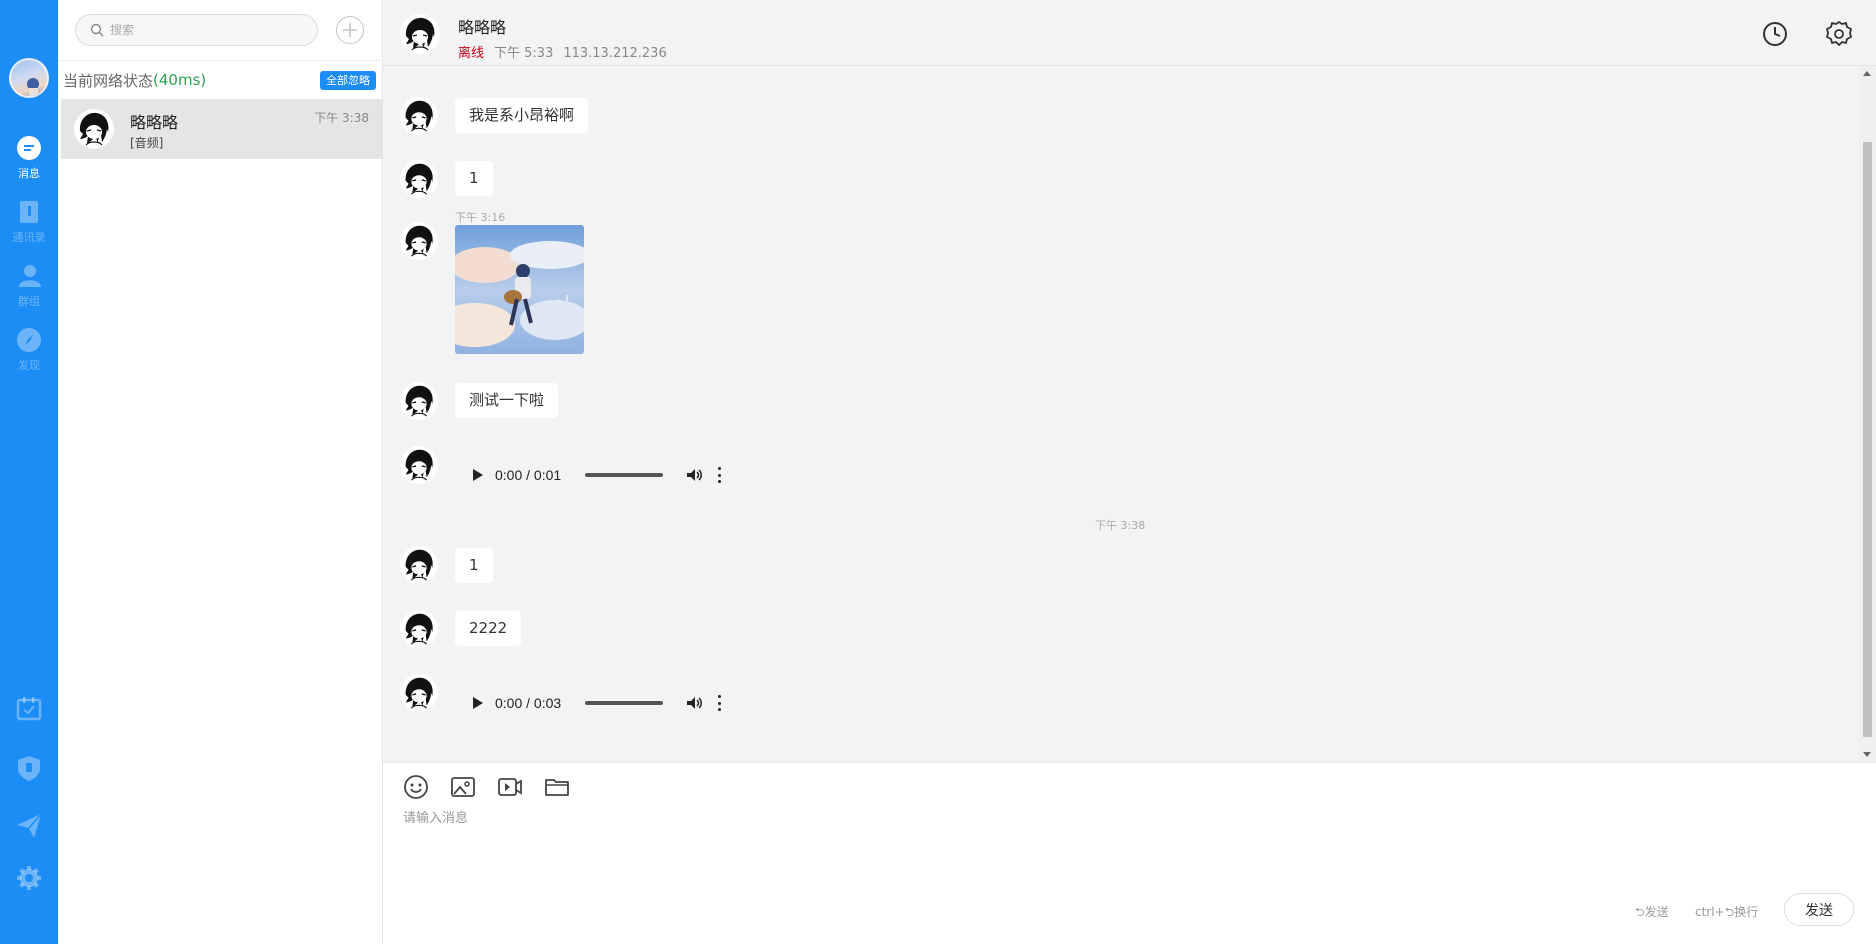 Image resolution: width=1876 pixels, height=944 pixels. Describe the element at coordinates (29, 301) in the screenshot. I see `rail-item-label: 群组` at that location.